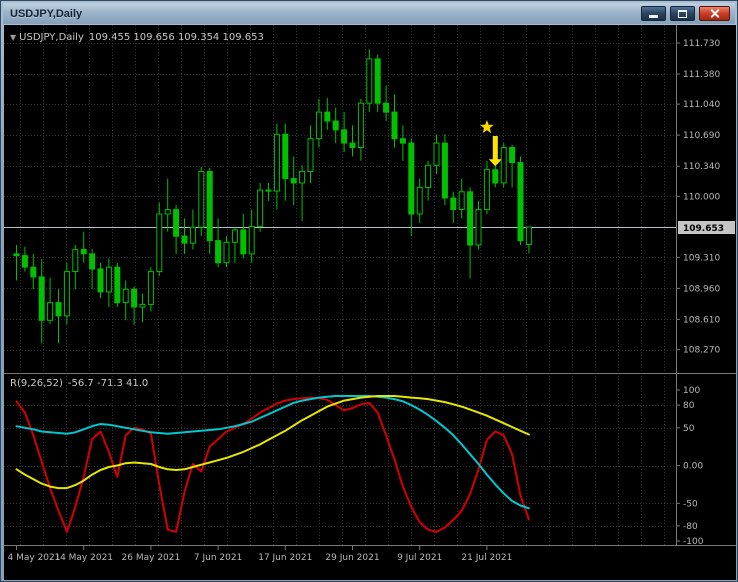 This screenshot has width=738, height=582. I want to click on collapse-pane-icon: ▼, so click(13, 37).